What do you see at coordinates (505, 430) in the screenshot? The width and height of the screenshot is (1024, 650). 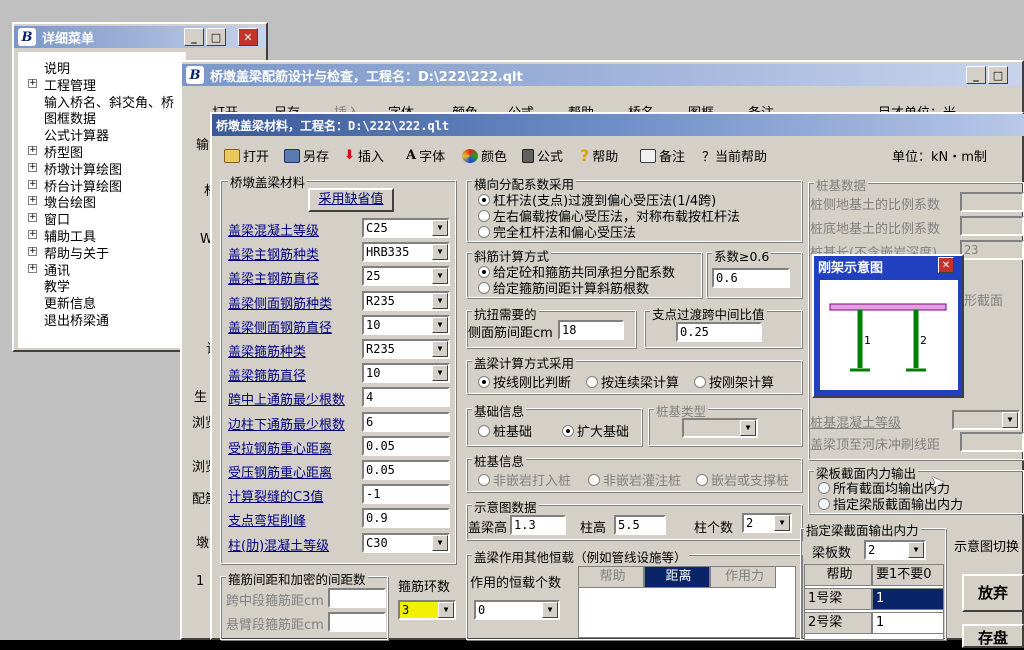 I see `foundation-option-pile: 桩基础` at bounding box center [505, 430].